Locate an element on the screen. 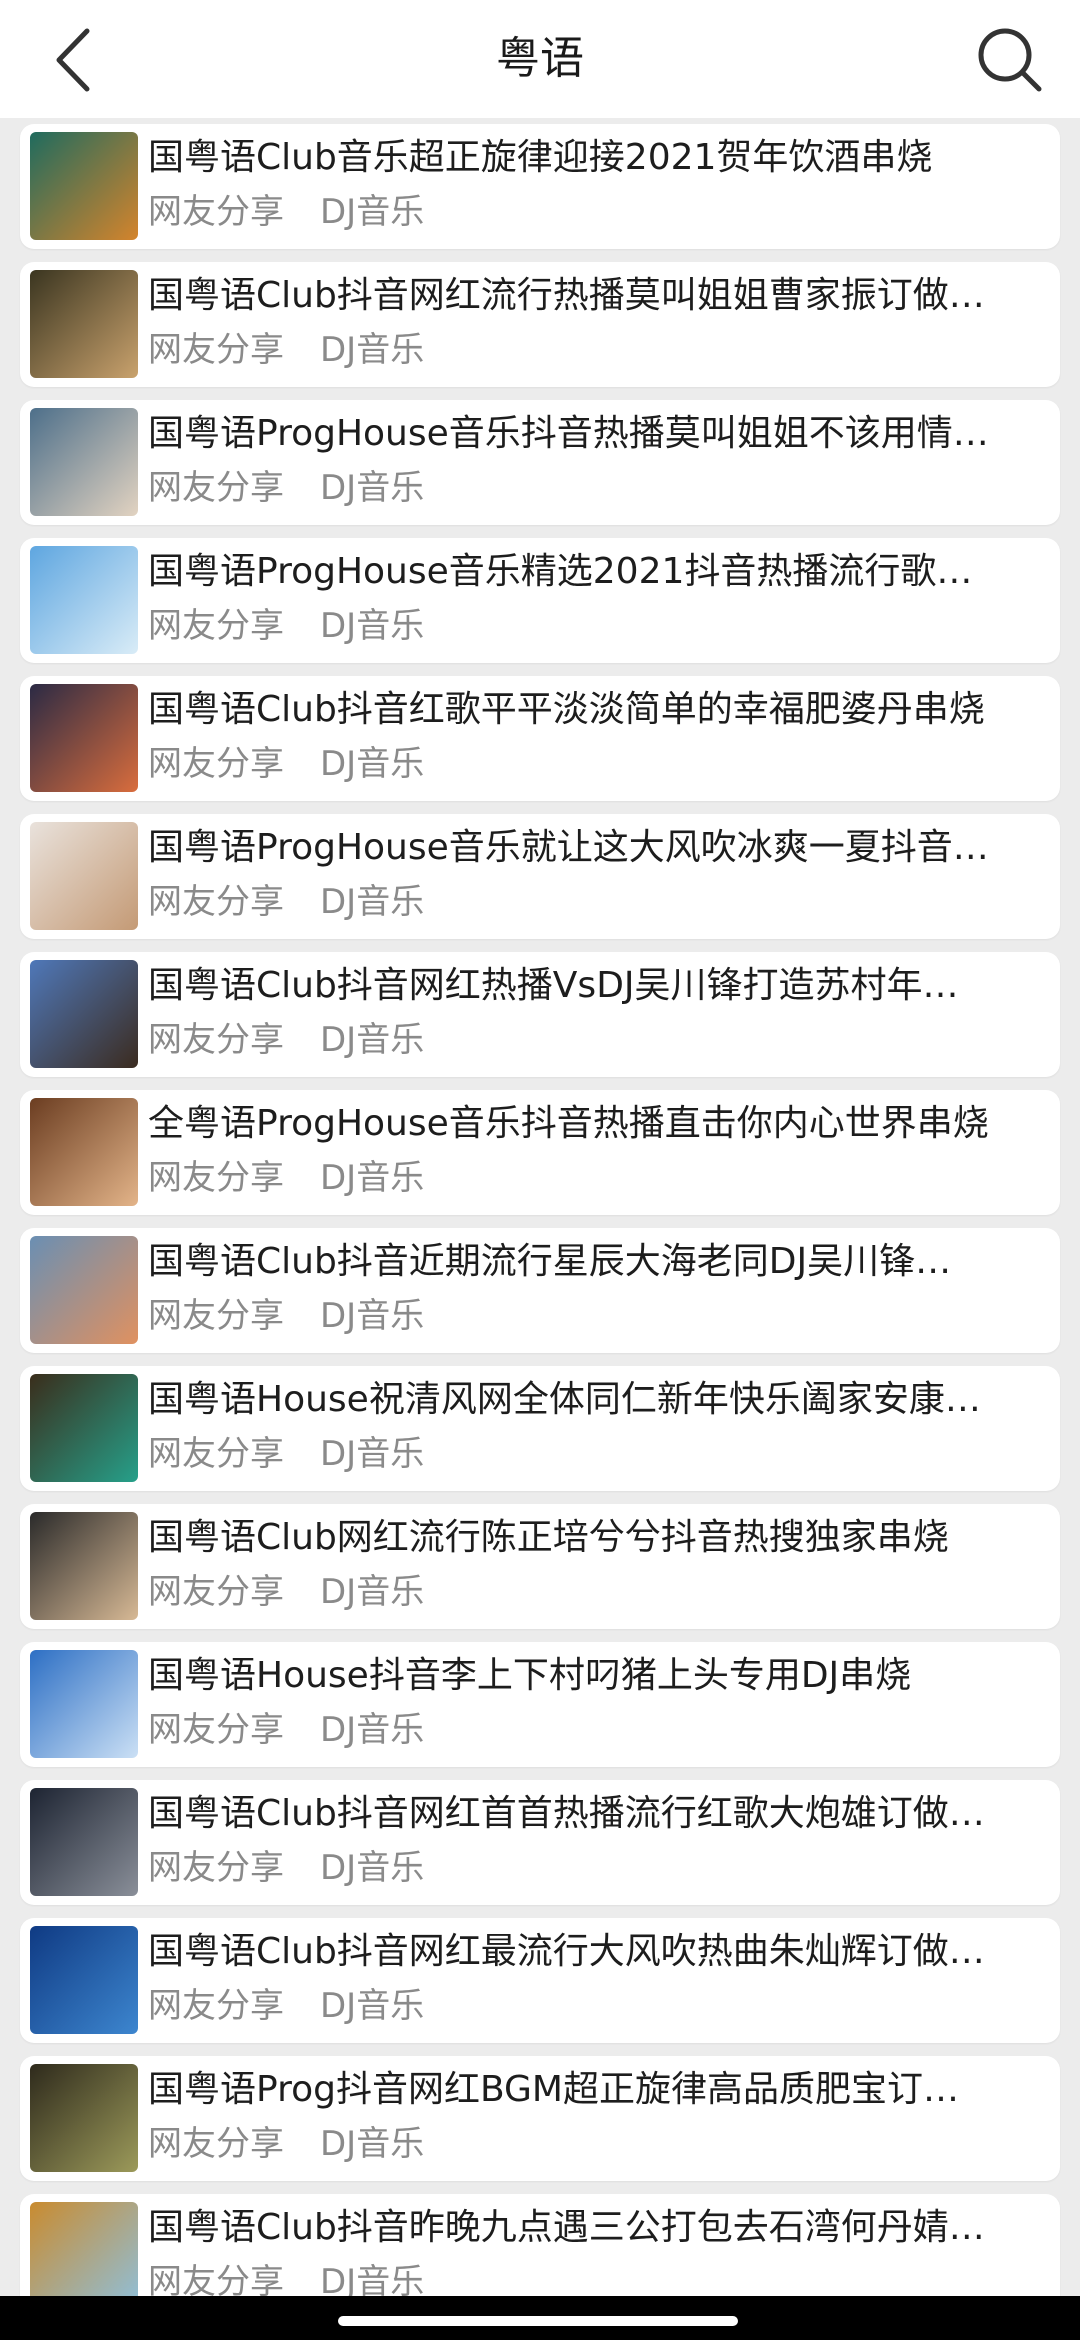 This screenshot has width=1080, height=2340. top-bar: 粤语 is located at coordinates (540, 59).